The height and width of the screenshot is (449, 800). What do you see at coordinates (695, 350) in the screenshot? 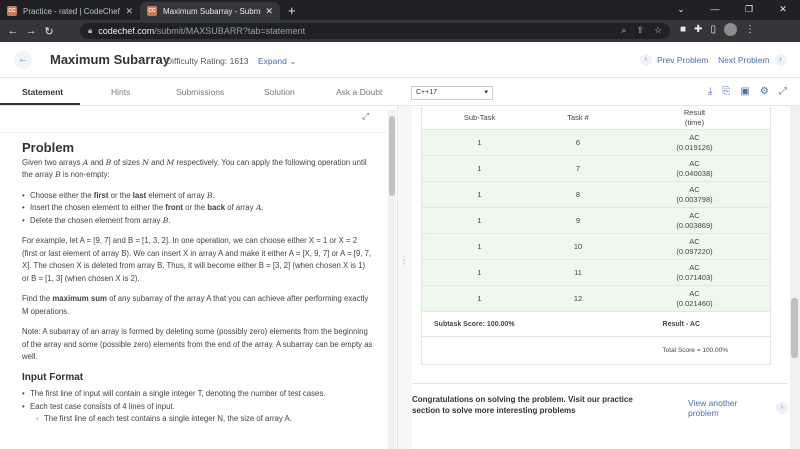
I see `total-score: Total Score = 100.00%` at bounding box center [695, 350].